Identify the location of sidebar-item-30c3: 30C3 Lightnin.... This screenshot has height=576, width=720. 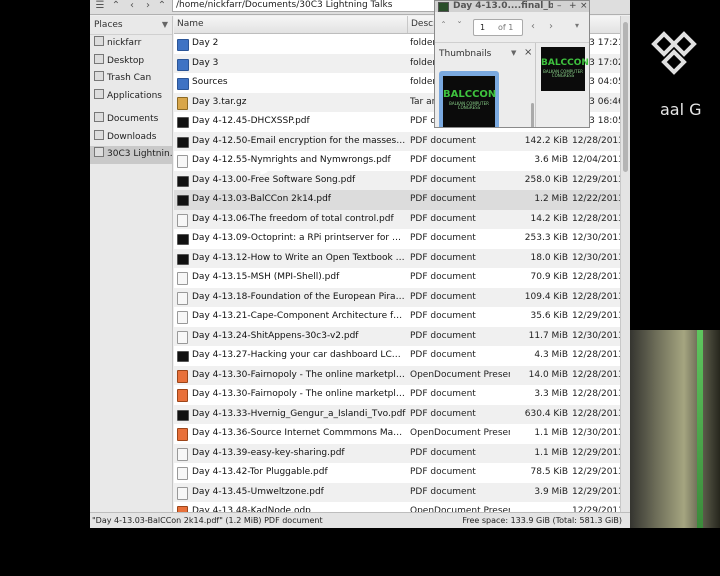
(131, 155).